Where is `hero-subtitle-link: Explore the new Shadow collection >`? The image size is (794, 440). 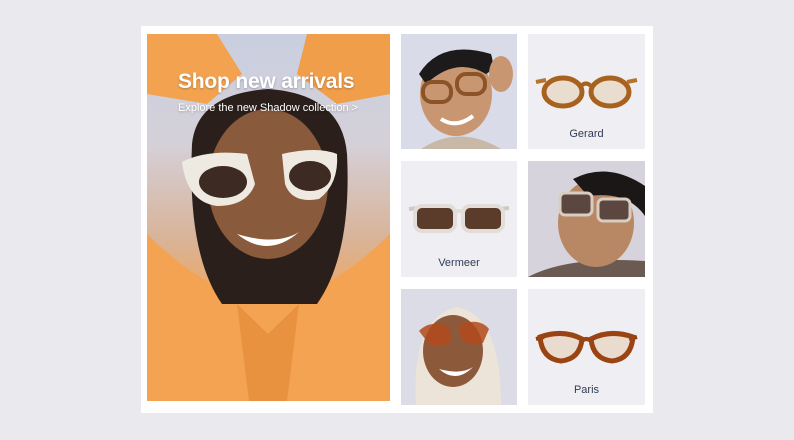
hero-subtitle-link: Explore the new Shadow collection > is located at coordinates (268, 108).